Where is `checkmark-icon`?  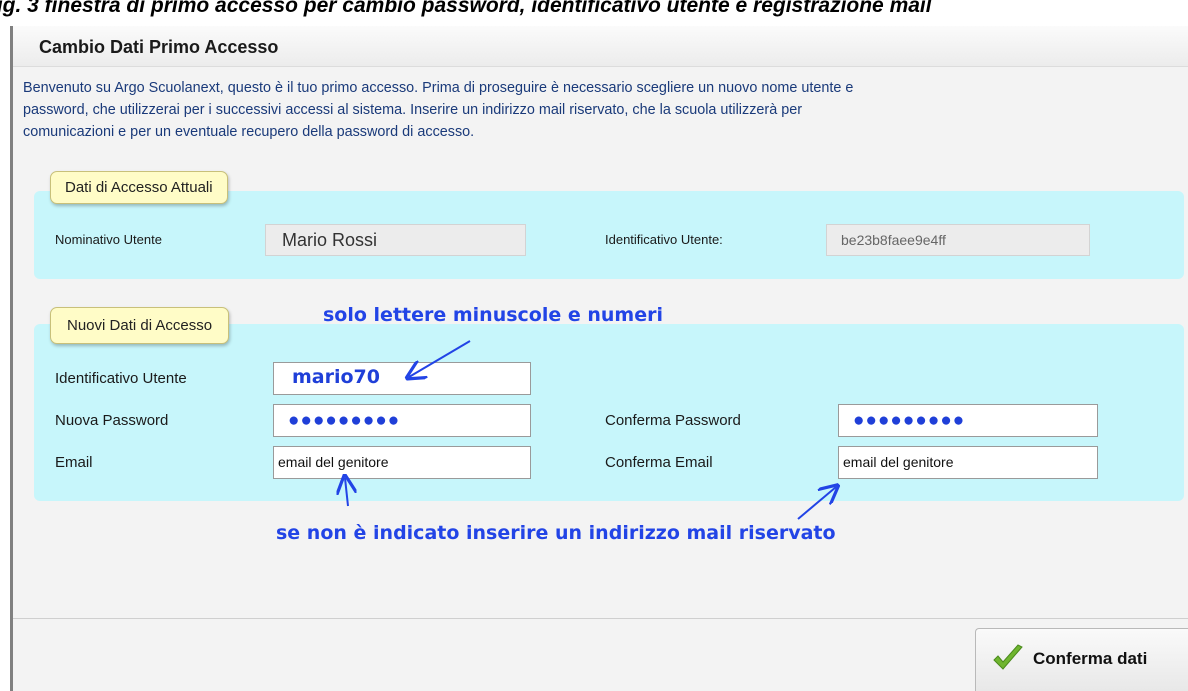 checkmark-icon is located at coordinates (1008, 657).